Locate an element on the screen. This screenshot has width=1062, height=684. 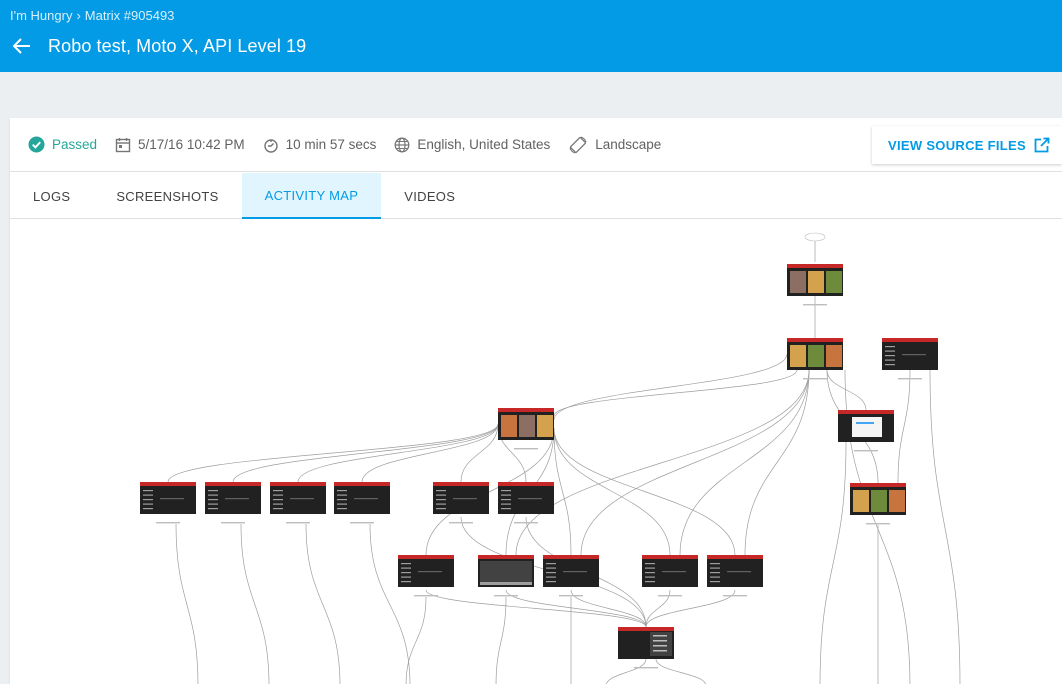
status-badge: Passed is located at coordinates (62, 144).